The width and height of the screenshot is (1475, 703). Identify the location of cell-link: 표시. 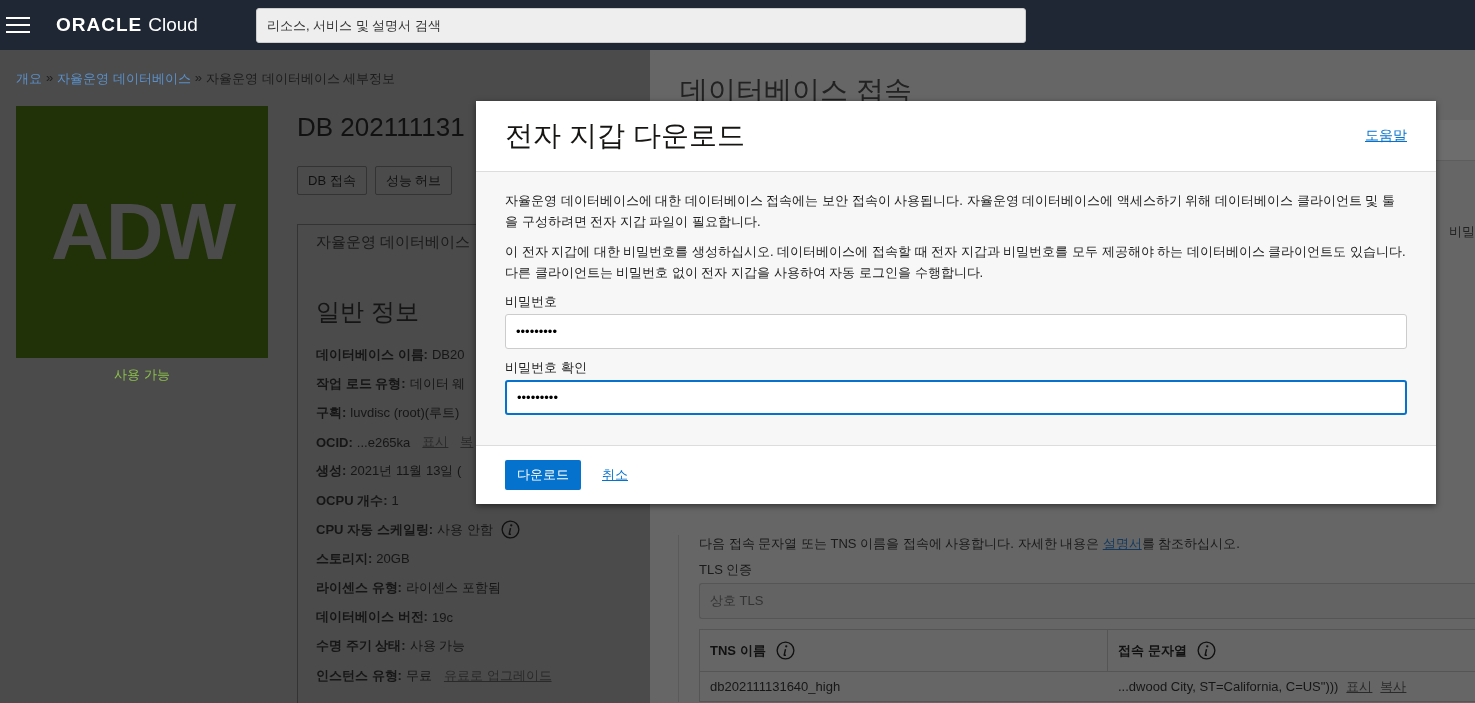
(1359, 686).